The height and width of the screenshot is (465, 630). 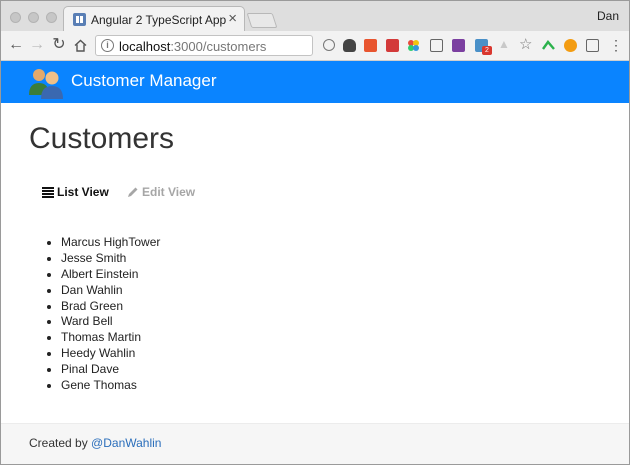 What do you see at coordinates (103, 307) in the screenshot?
I see `customer-list-item: Brad Green` at bounding box center [103, 307].